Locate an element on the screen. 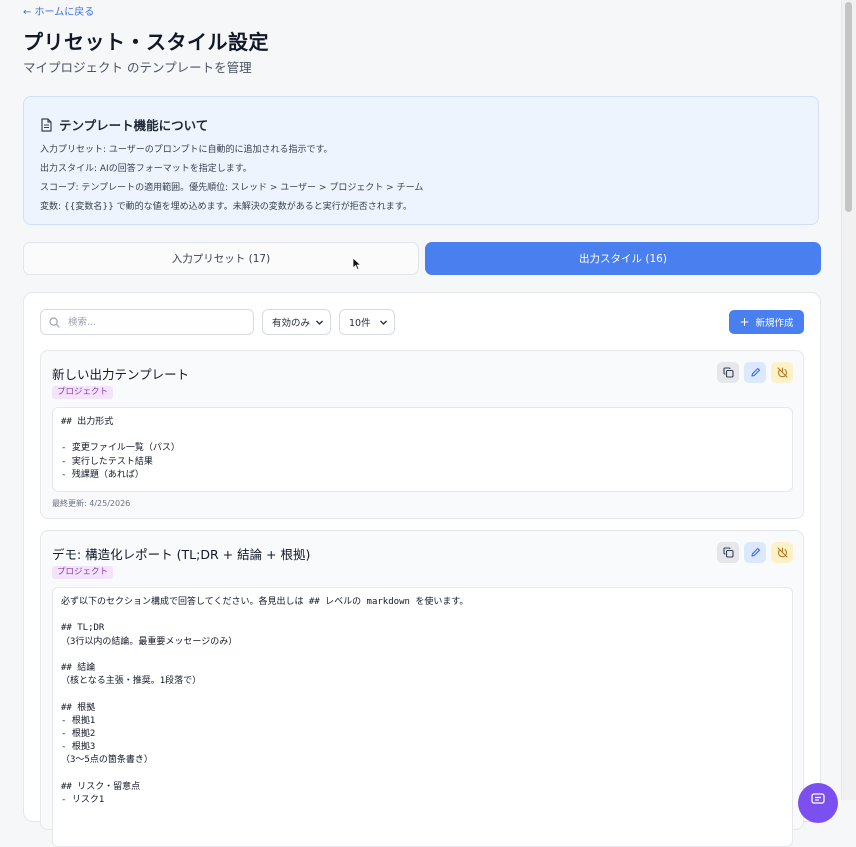  mouse-cursor-icon is located at coordinates (357, 264).